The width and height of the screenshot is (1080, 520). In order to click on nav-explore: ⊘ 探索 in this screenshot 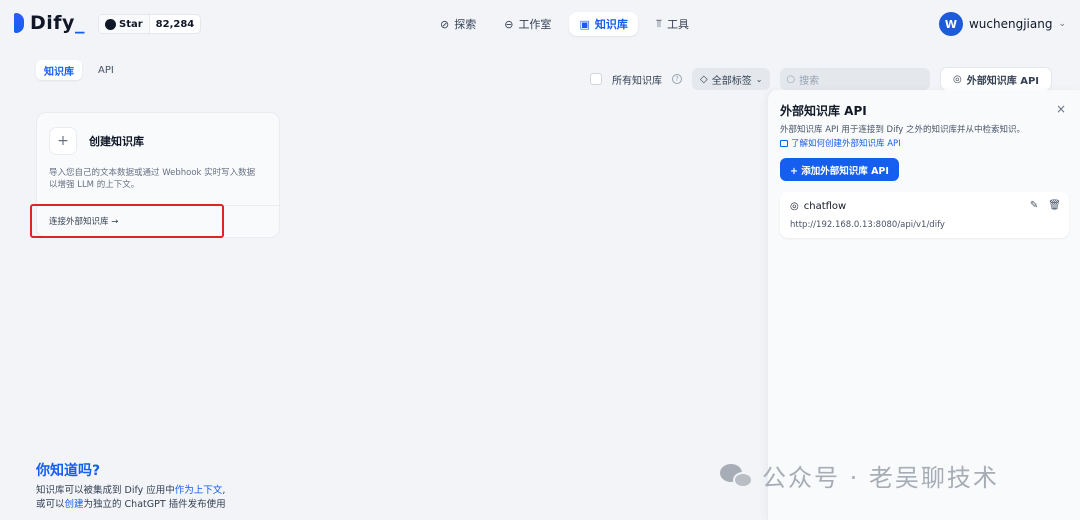, I will do `click(458, 24)`.